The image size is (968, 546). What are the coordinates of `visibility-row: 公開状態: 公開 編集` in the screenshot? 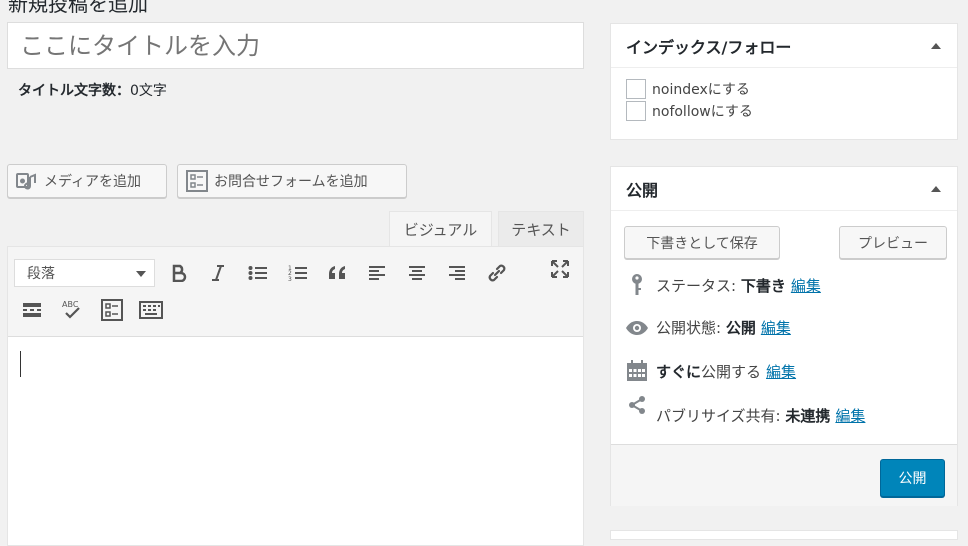 It's located at (707, 327).